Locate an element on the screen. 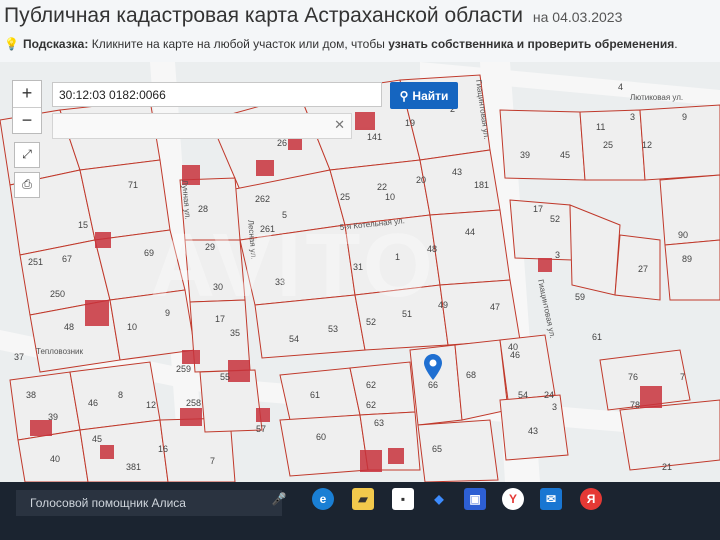  title-date: на 04.03.2023 is located at coordinates (577, 17).